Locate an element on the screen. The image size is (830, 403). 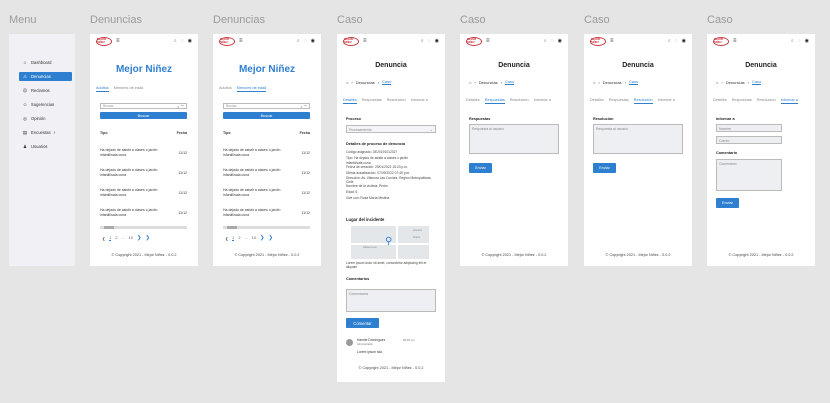
proceso-select: Procesamiento ⌄ is located at coordinates (391, 129).